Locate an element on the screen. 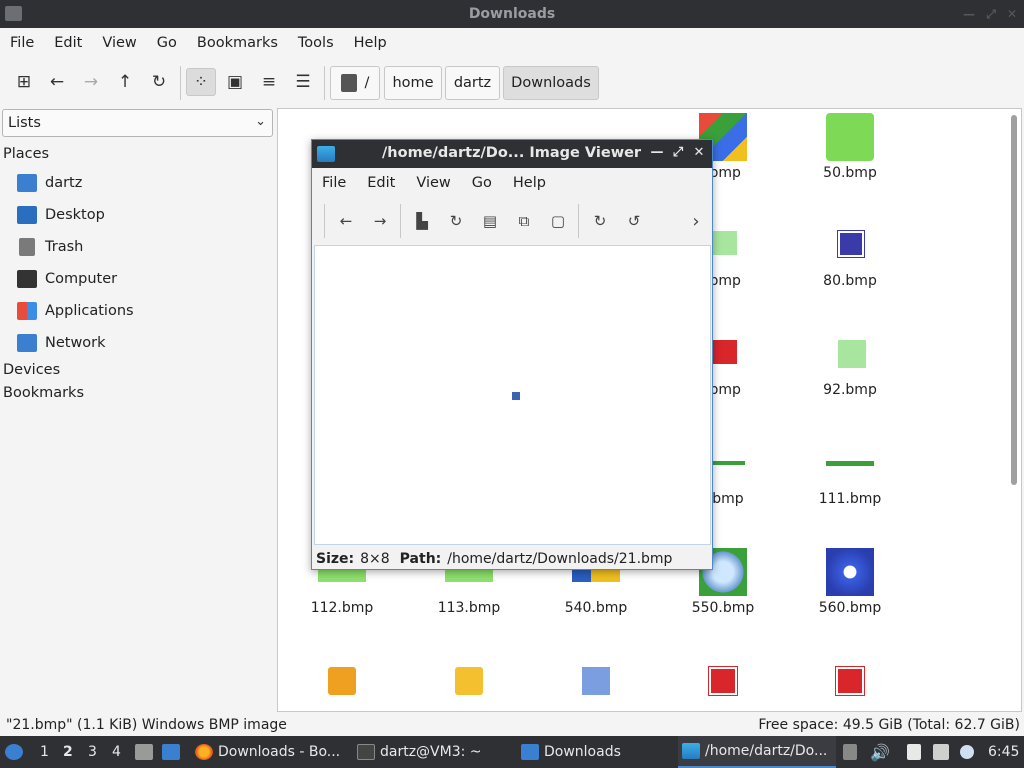  copy-icon: ⧉ is located at coordinates (524, 221).